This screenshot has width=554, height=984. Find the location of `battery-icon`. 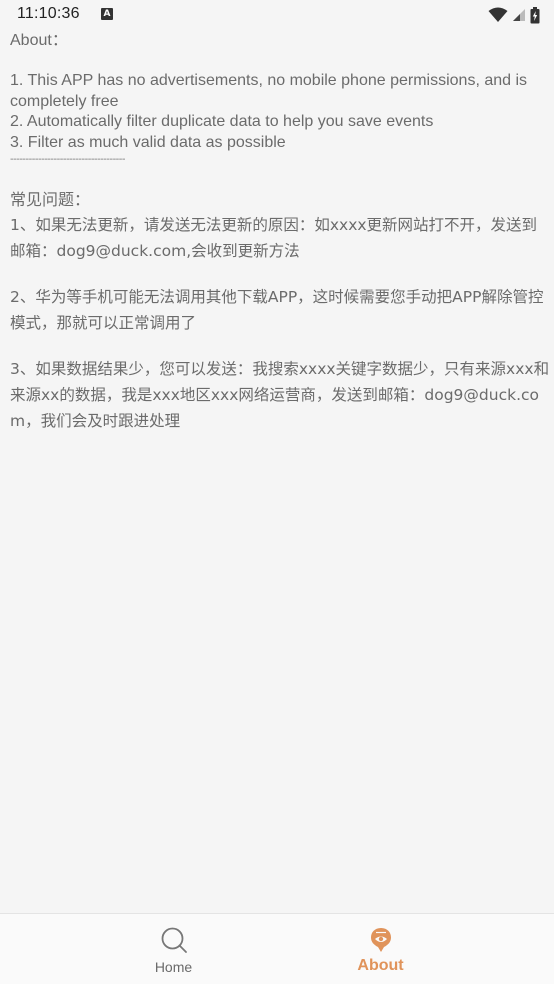

battery-icon is located at coordinates (535, 14).